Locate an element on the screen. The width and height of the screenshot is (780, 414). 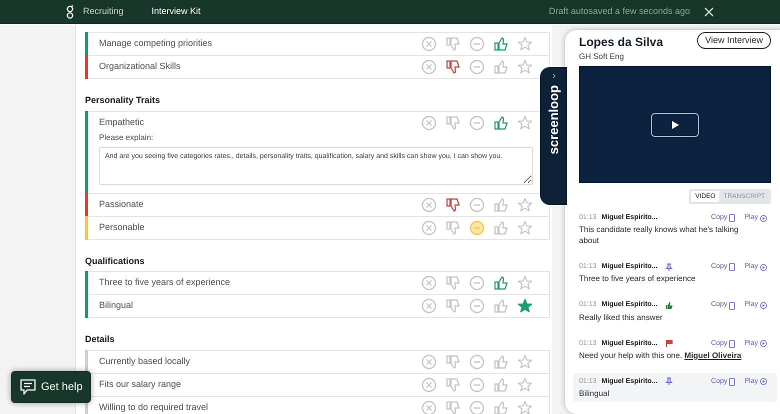
close-icon is located at coordinates (709, 12).